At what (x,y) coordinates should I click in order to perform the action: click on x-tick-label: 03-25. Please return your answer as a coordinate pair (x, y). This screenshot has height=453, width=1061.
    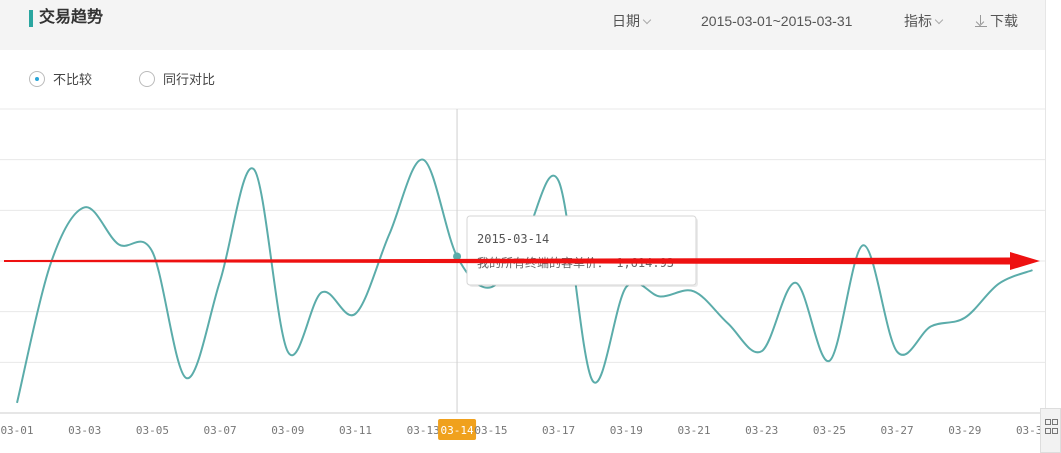
    Looking at the image, I should click on (829, 430).